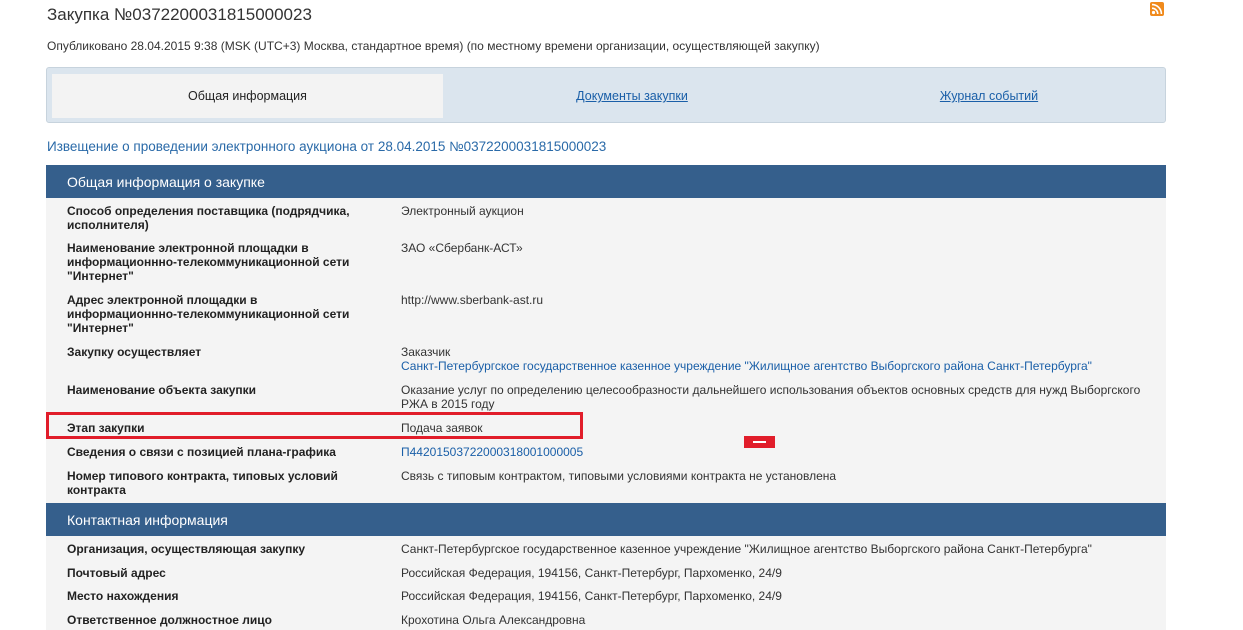 The image size is (1243, 630). Describe the element at coordinates (989, 96) in the screenshot. I see `tab-event-log: Журнал событий` at that location.